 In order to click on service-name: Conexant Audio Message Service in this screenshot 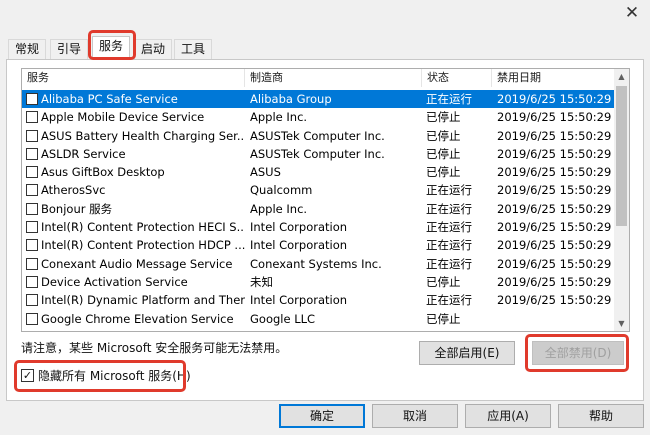, I will do `click(137, 263)`.